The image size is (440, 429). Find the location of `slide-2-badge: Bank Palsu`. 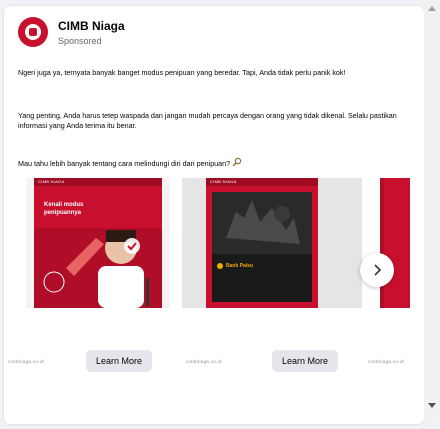

slide-2-badge: Bank Palsu is located at coordinates (239, 266).